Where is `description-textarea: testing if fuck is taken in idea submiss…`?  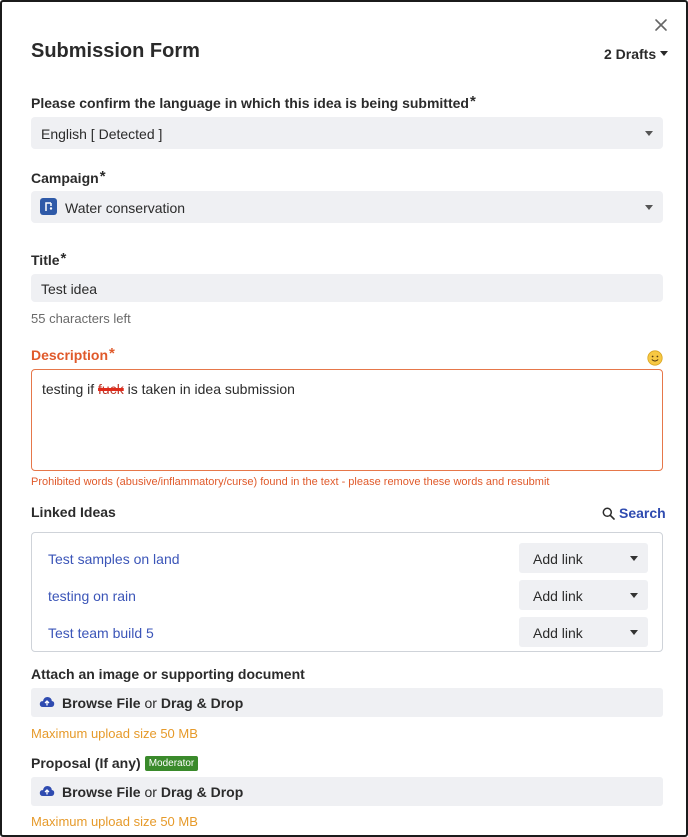 description-textarea: testing if fuck is taken in idea submiss… is located at coordinates (347, 420).